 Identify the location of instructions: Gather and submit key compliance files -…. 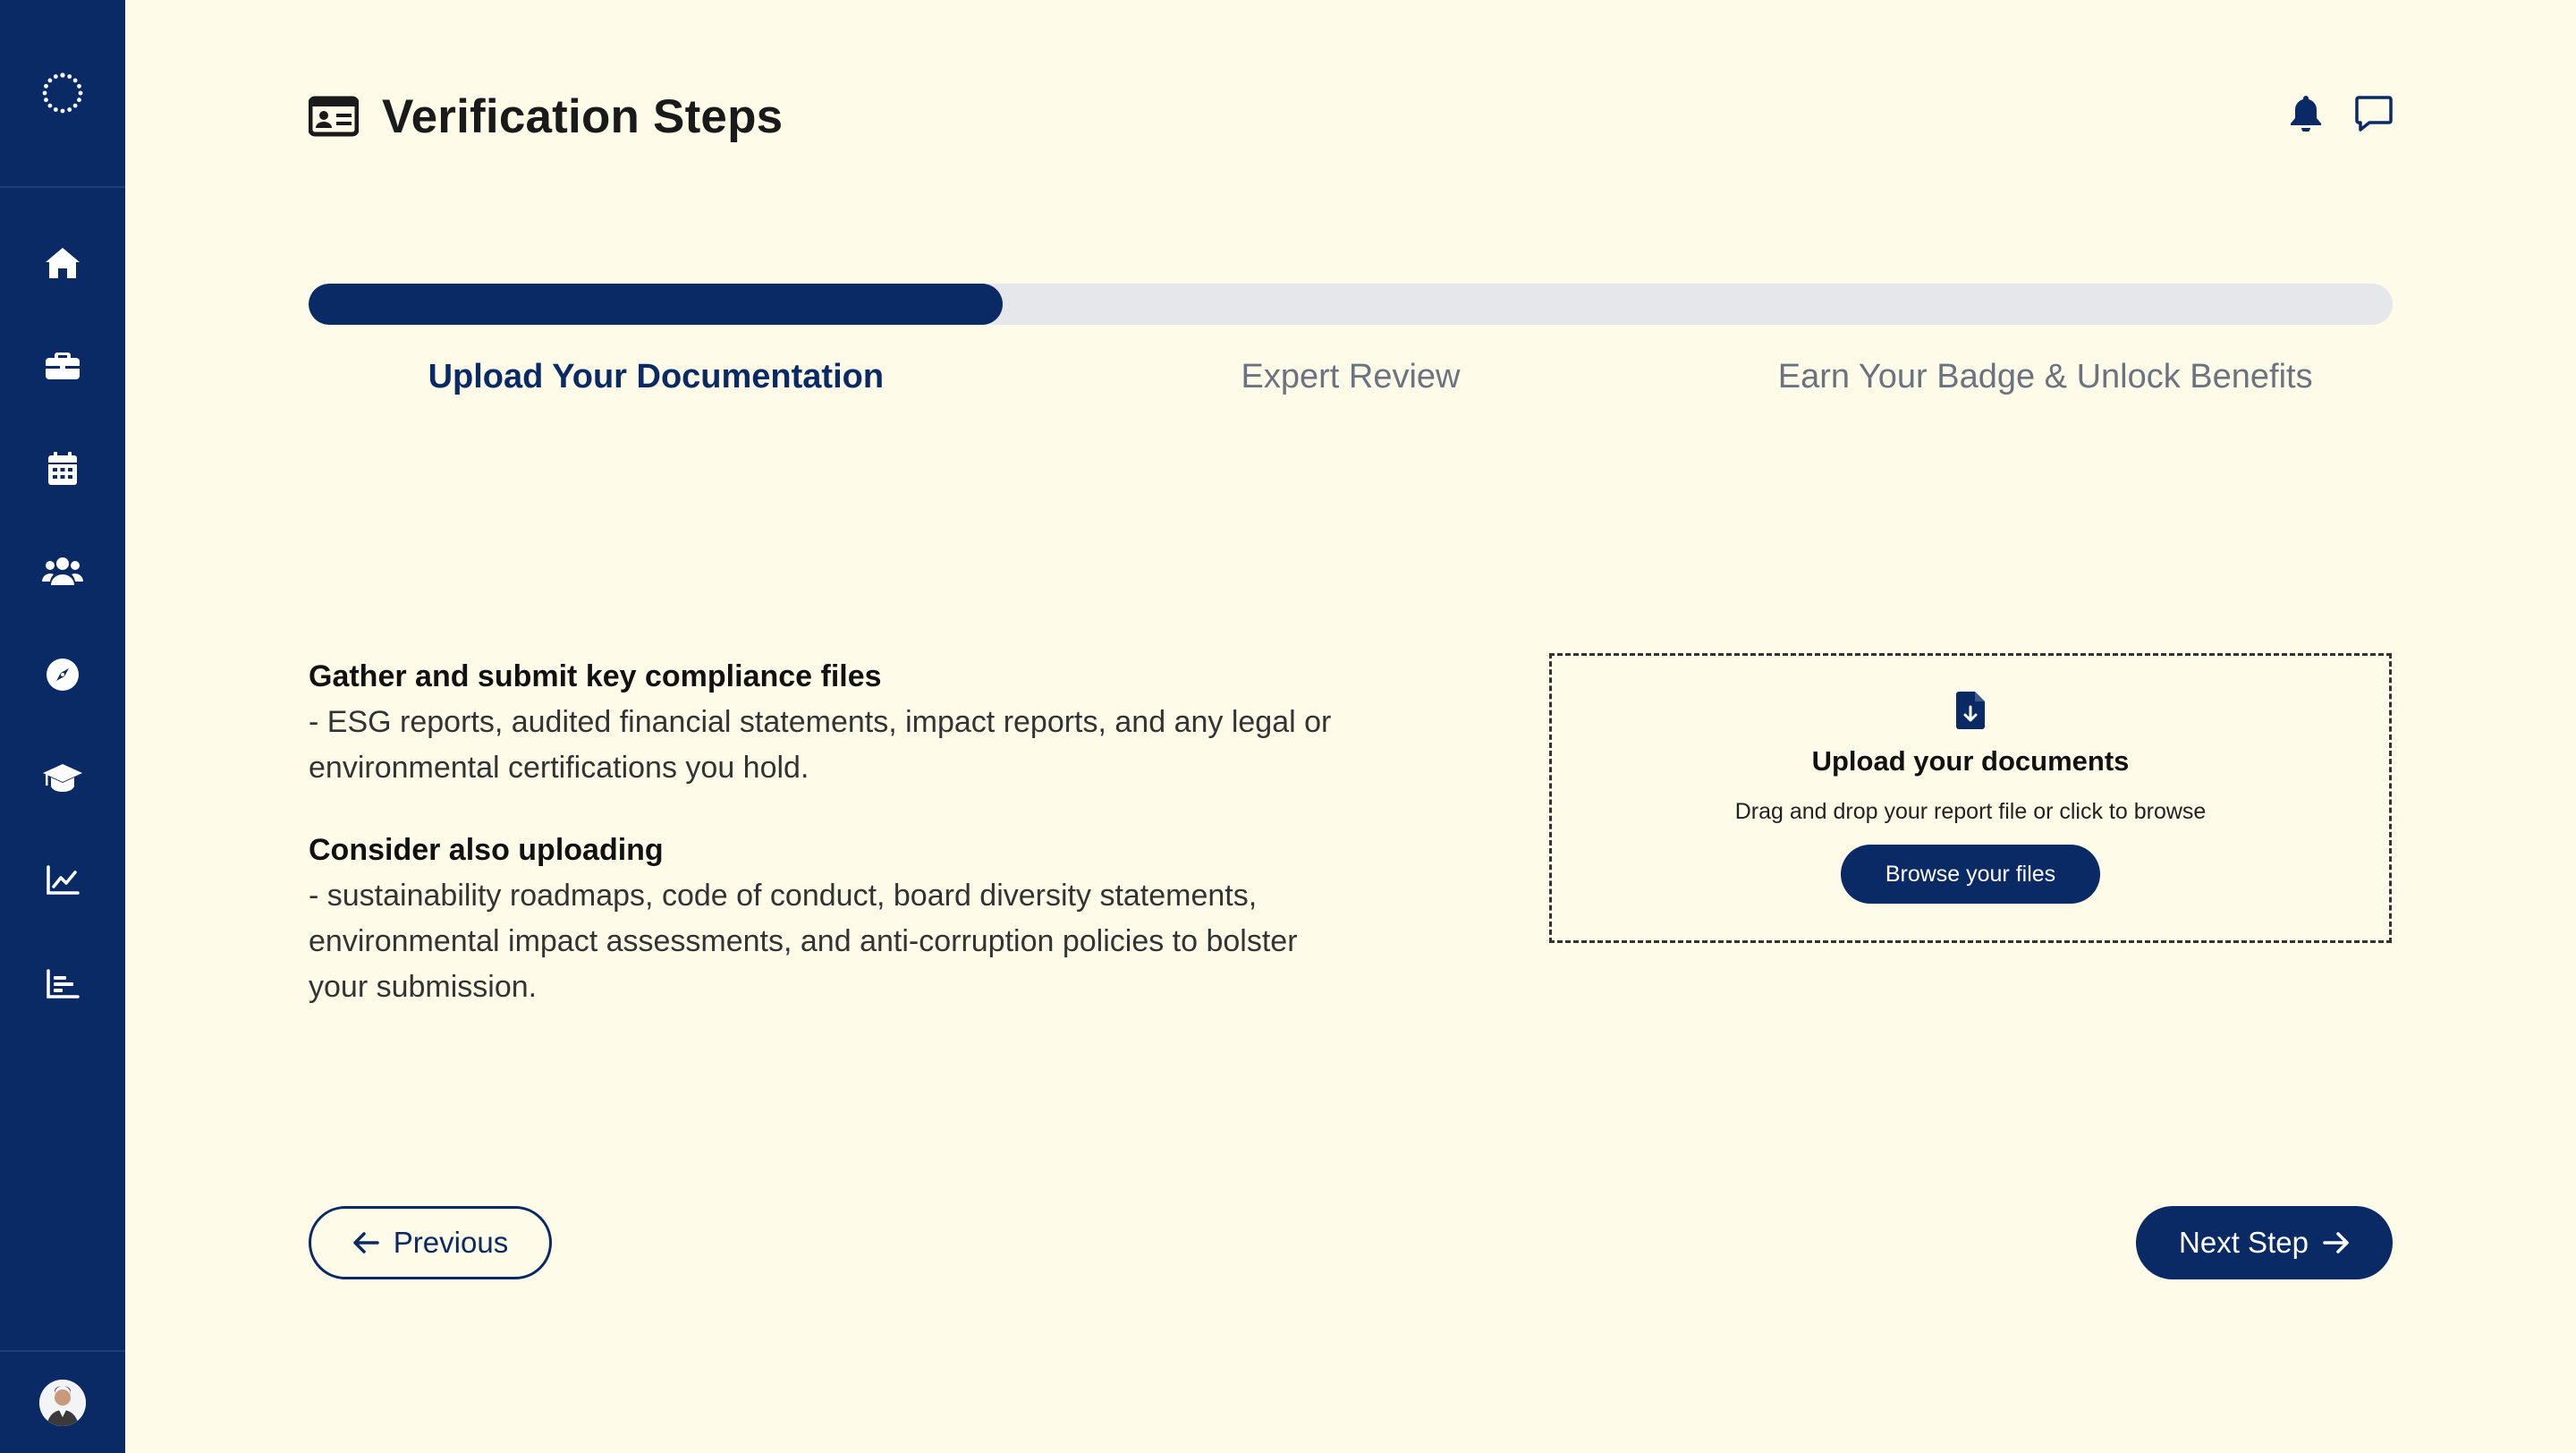
(836, 849).